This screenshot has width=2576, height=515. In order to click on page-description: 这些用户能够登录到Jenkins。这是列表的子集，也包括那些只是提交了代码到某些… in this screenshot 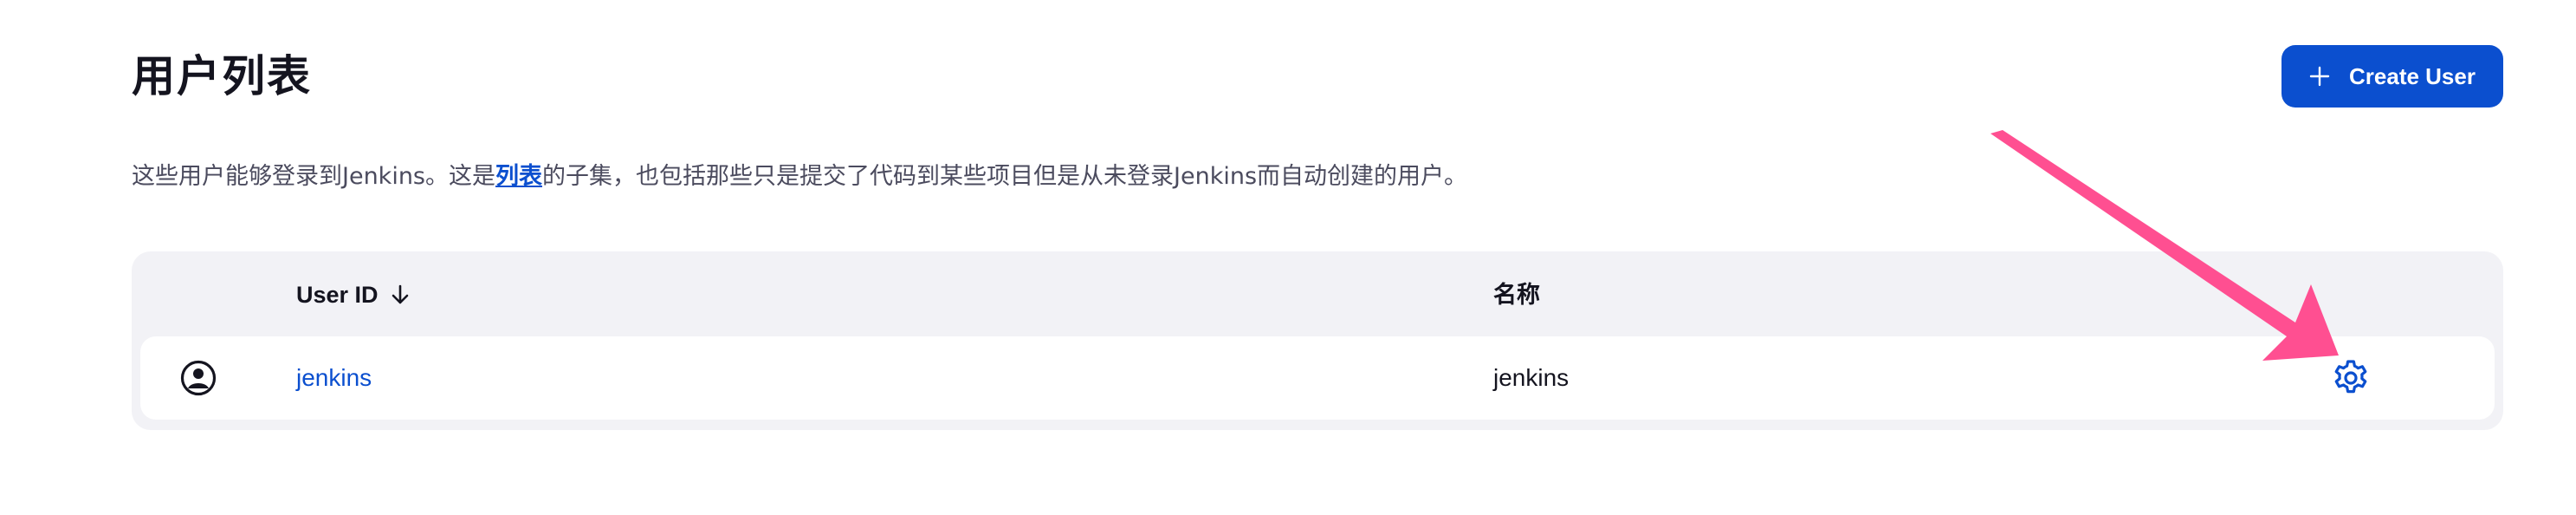, I will do `click(799, 177)`.